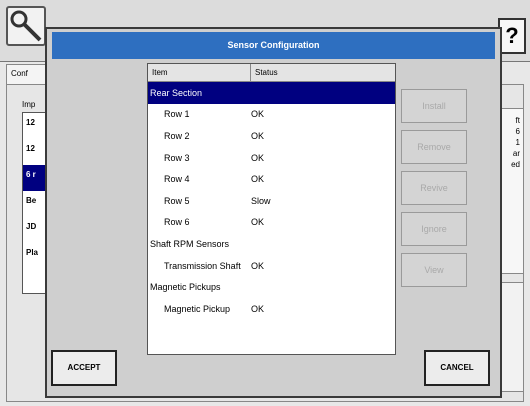 This screenshot has height=406, width=530. Describe the element at coordinates (271, 136) in the screenshot. I see `table-row: Row 2 OK` at that location.